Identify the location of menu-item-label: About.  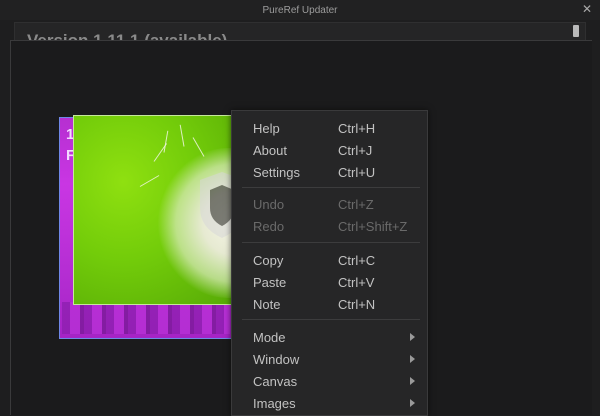
(270, 150).